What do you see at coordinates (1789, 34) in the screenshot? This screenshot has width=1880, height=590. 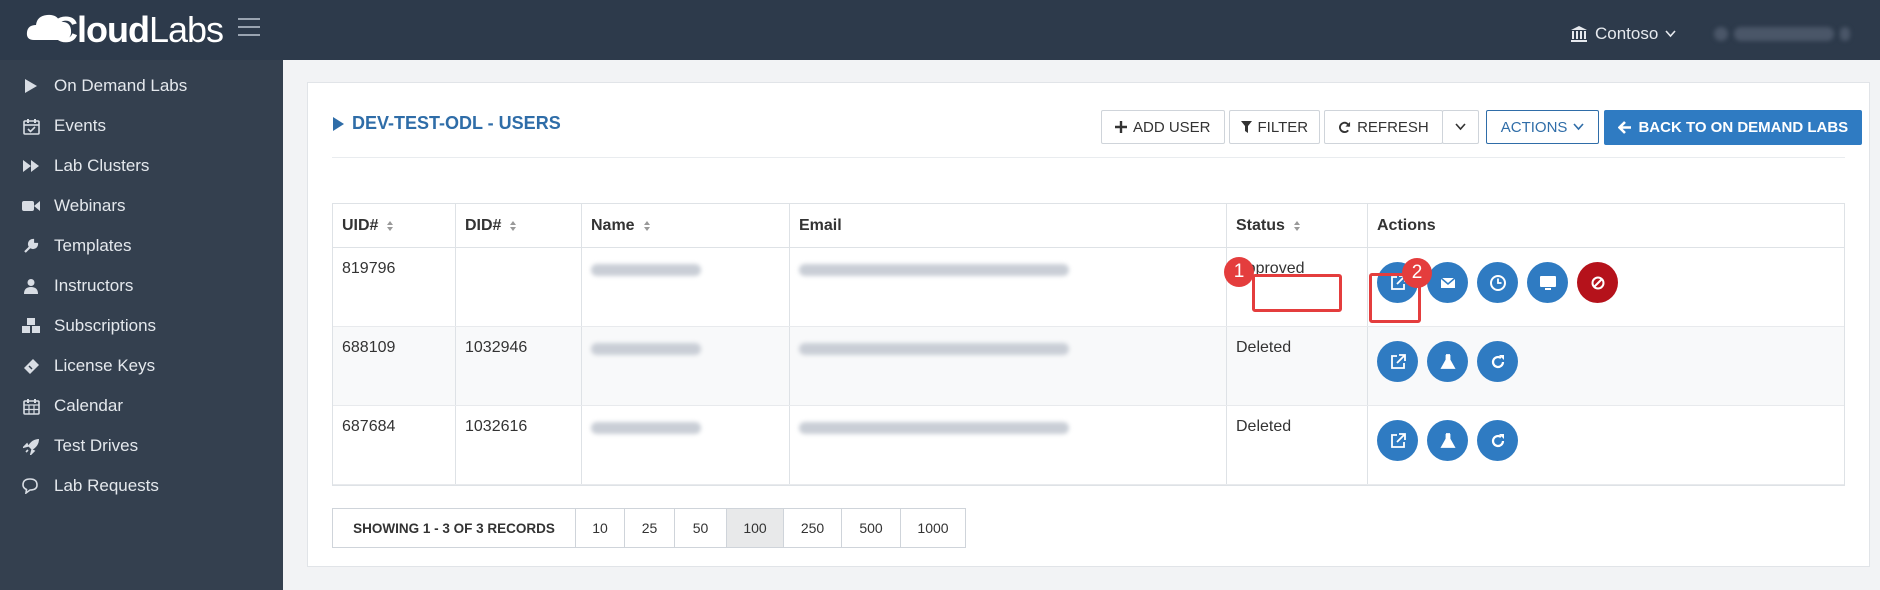 I see `user-menu` at bounding box center [1789, 34].